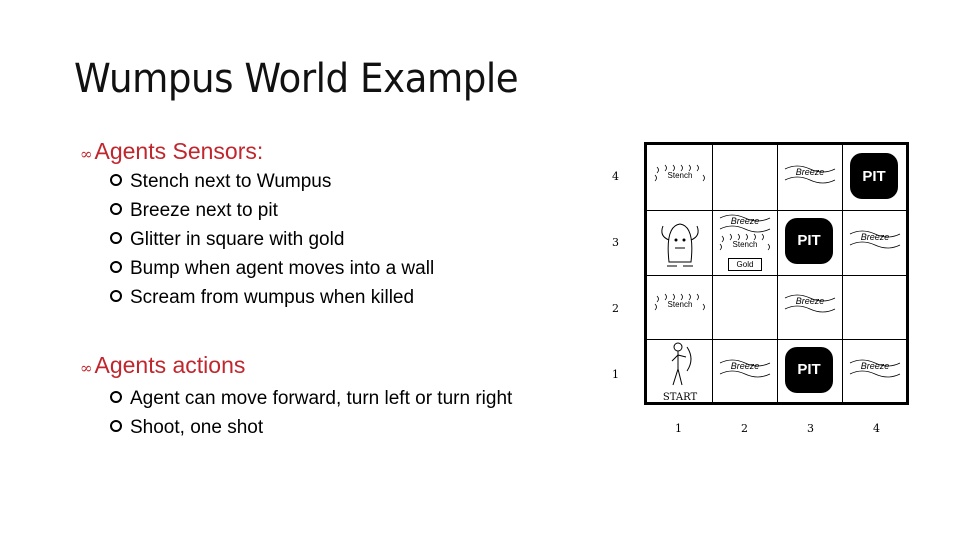 Image resolution: width=960 pixels, height=540 pixels. Describe the element at coordinates (204, 210) in the screenshot. I see `list-item-text: Breeze next to pit` at that location.